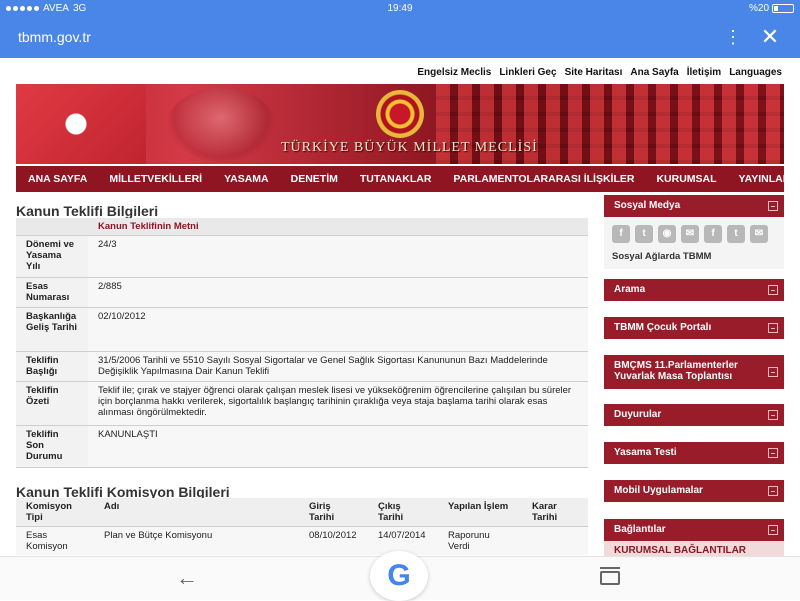  What do you see at coordinates (333, 540) in the screenshot?
I see `table-cell: 08/10/2012` at bounding box center [333, 540].